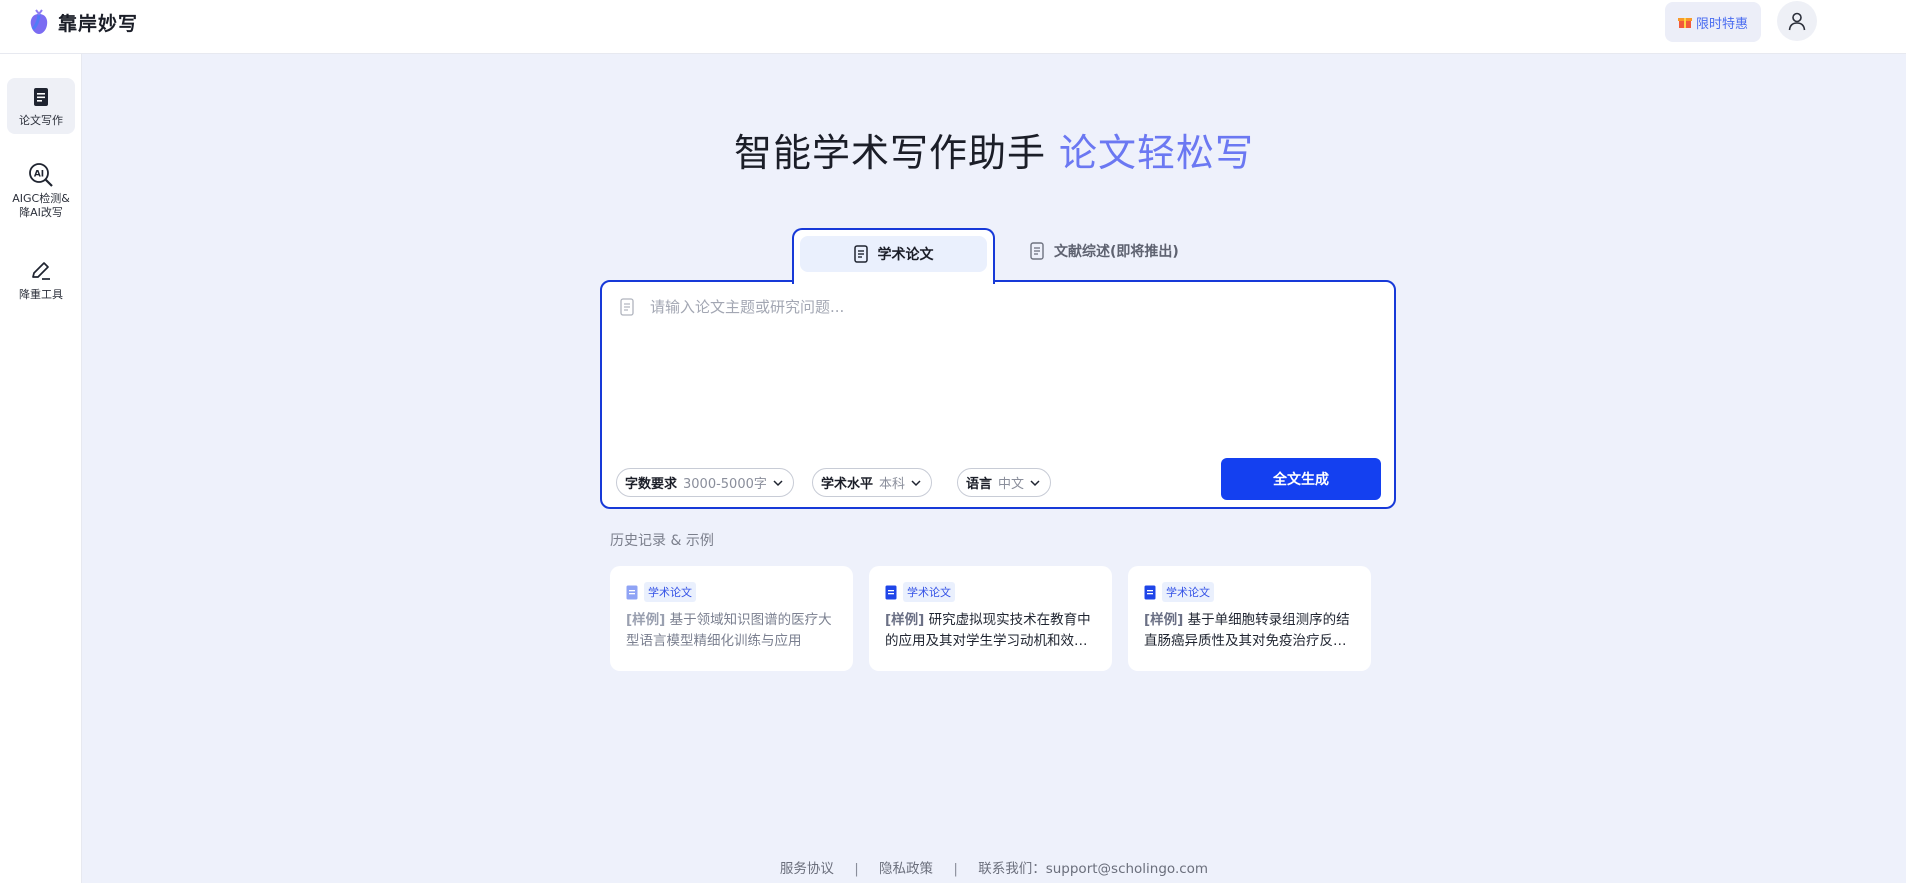 This screenshot has height=883, width=1906. What do you see at coordinates (41, 212) in the screenshot?
I see `sidebar-item-label-line2: 降AI改写` at bounding box center [41, 212].